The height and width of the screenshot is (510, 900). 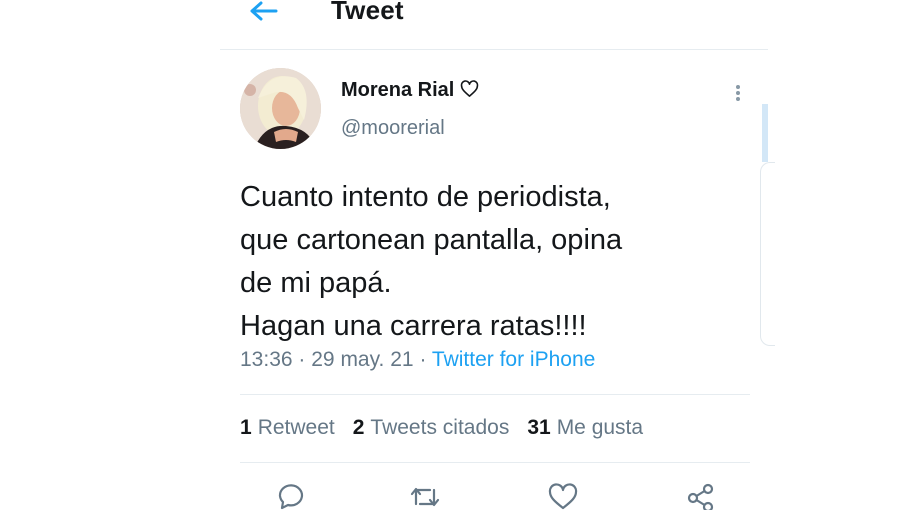 I want to click on tweet-time: 13:36, so click(x=266, y=359).